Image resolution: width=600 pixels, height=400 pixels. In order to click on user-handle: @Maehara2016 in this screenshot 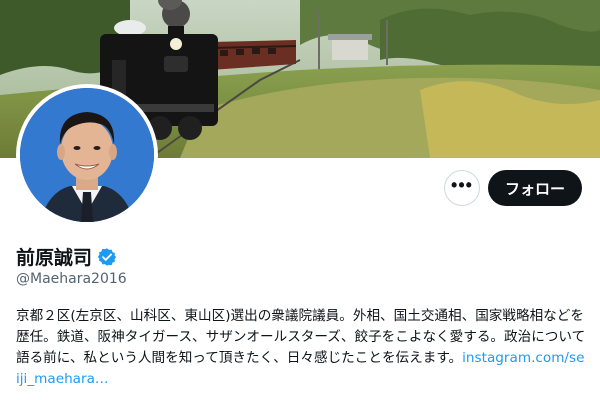, I will do `click(71, 279)`.